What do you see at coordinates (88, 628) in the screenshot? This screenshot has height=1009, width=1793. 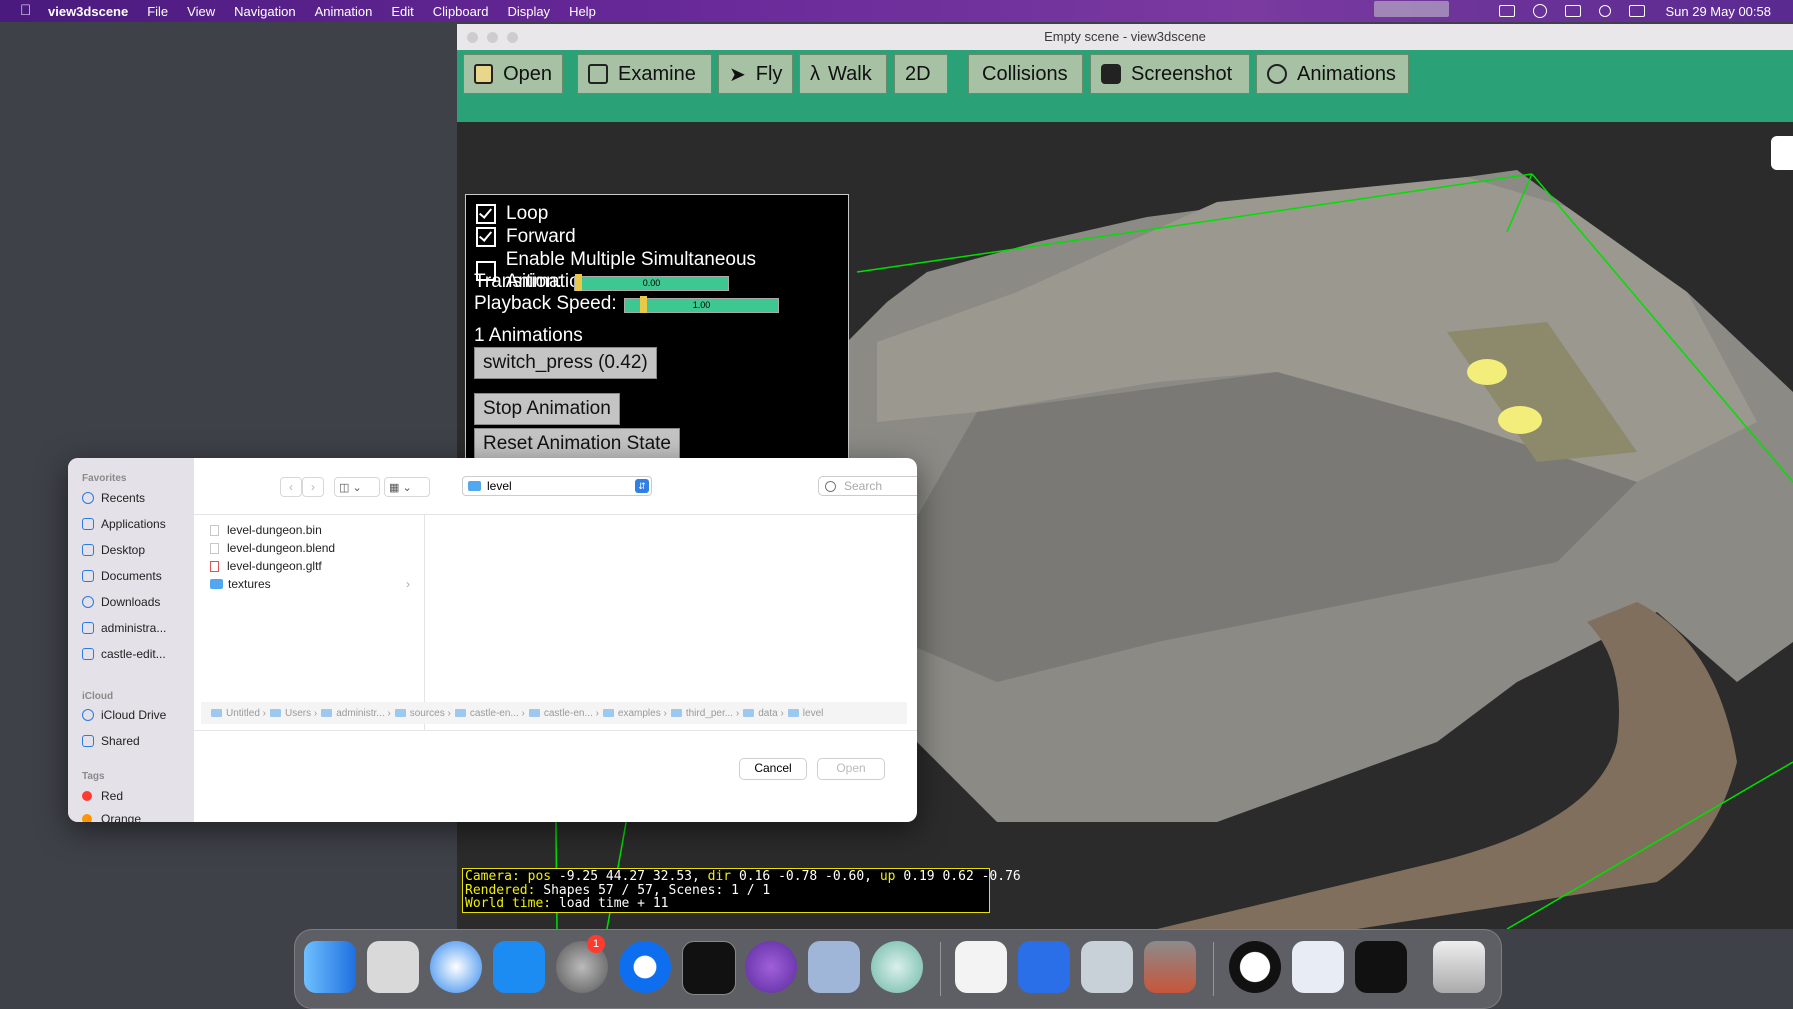 I see `home-icon` at bounding box center [88, 628].